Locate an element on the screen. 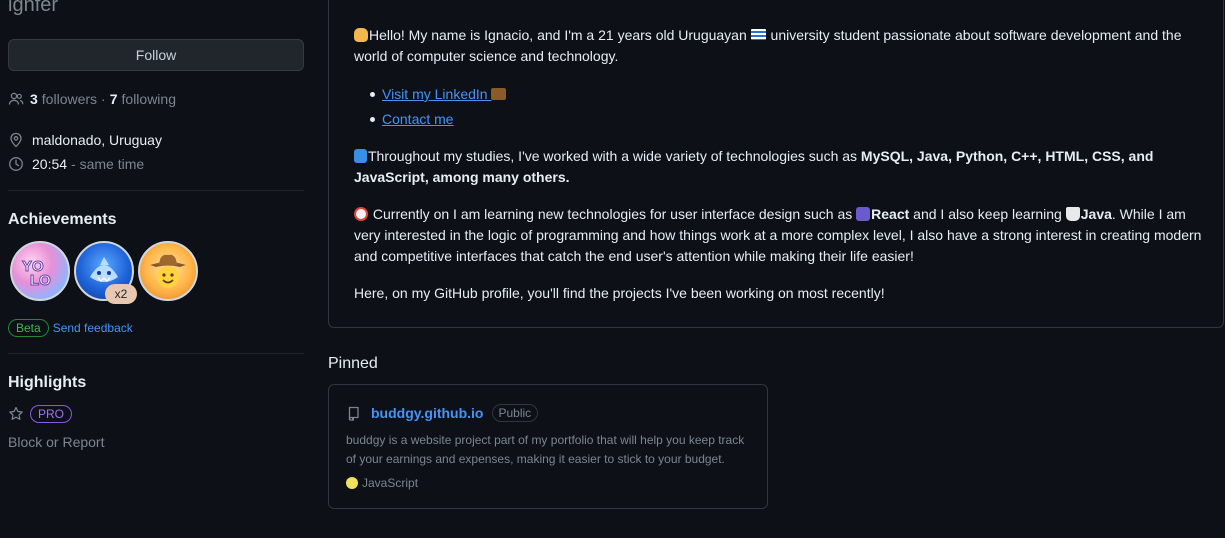  people-icon is located at coordinates (16, 98).